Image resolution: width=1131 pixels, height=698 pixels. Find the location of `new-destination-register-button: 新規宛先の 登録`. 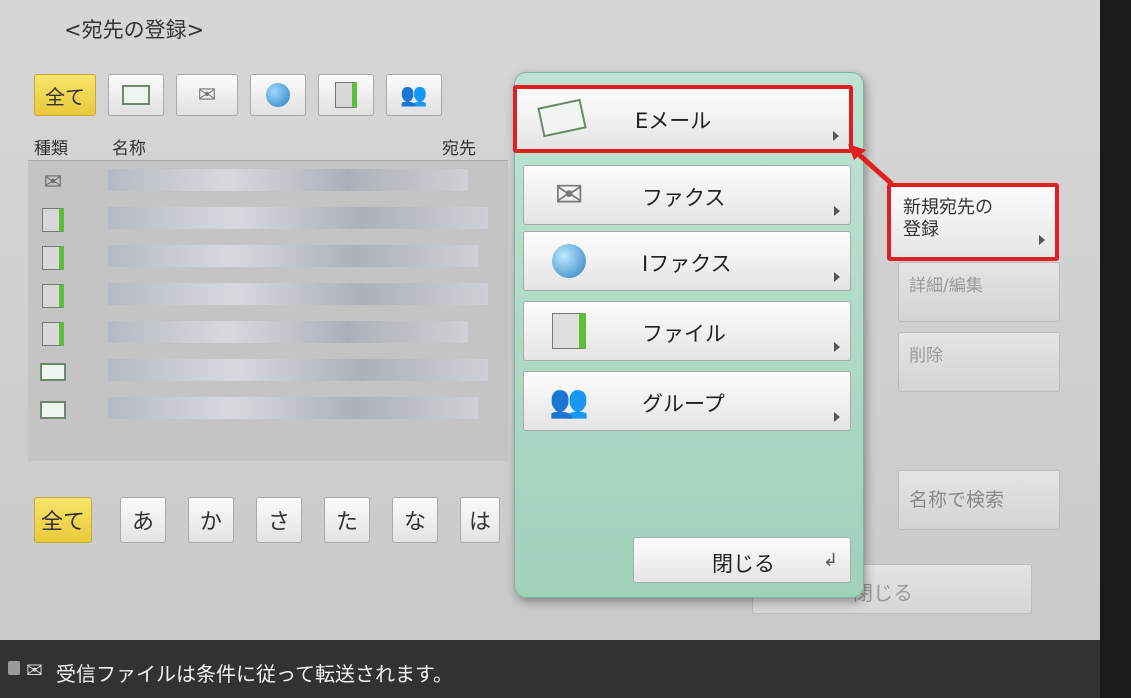

new-destination-register-button: 新規宛先の 登録 is located at coordinates (973, 222).